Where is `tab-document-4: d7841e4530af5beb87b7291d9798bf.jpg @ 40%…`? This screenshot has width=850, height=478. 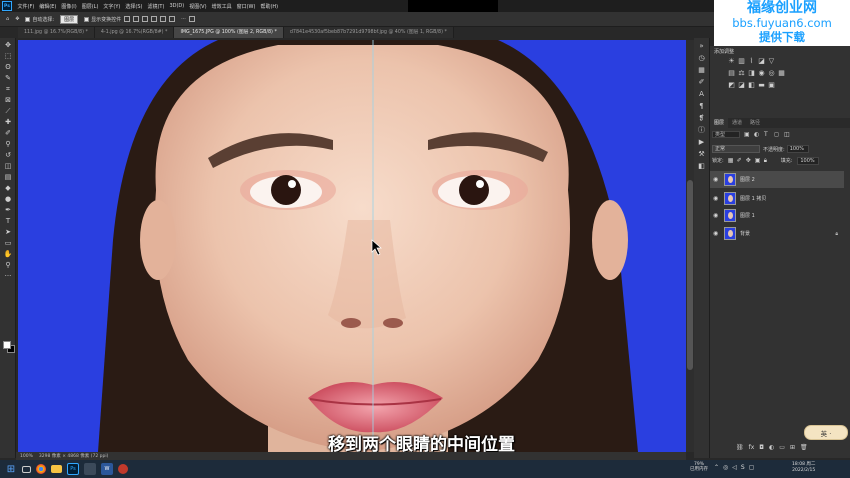 tab-document-4: d7841e4530af5beb87b7291d9798bf.jpg @ 40%… is located at coordinates (368, 32).